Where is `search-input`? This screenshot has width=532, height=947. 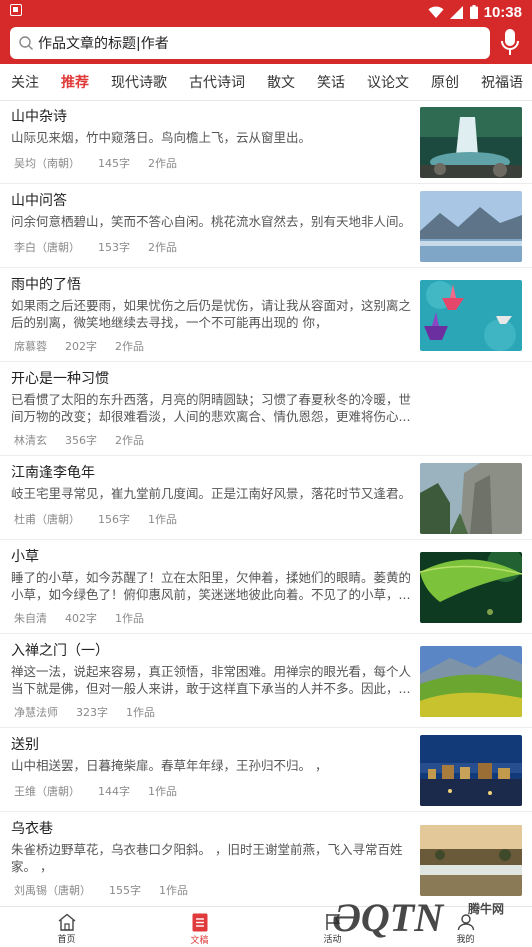
search-input is located at coordinates (248, 43).